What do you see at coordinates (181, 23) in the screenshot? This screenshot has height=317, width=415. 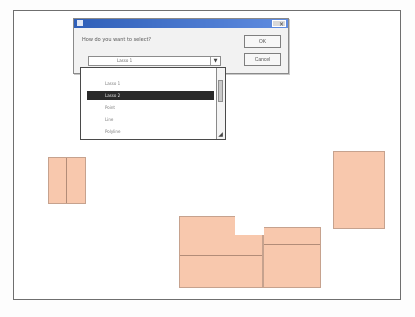 I see `dialog-titlebar: ×` at bounding box center [181, 23].